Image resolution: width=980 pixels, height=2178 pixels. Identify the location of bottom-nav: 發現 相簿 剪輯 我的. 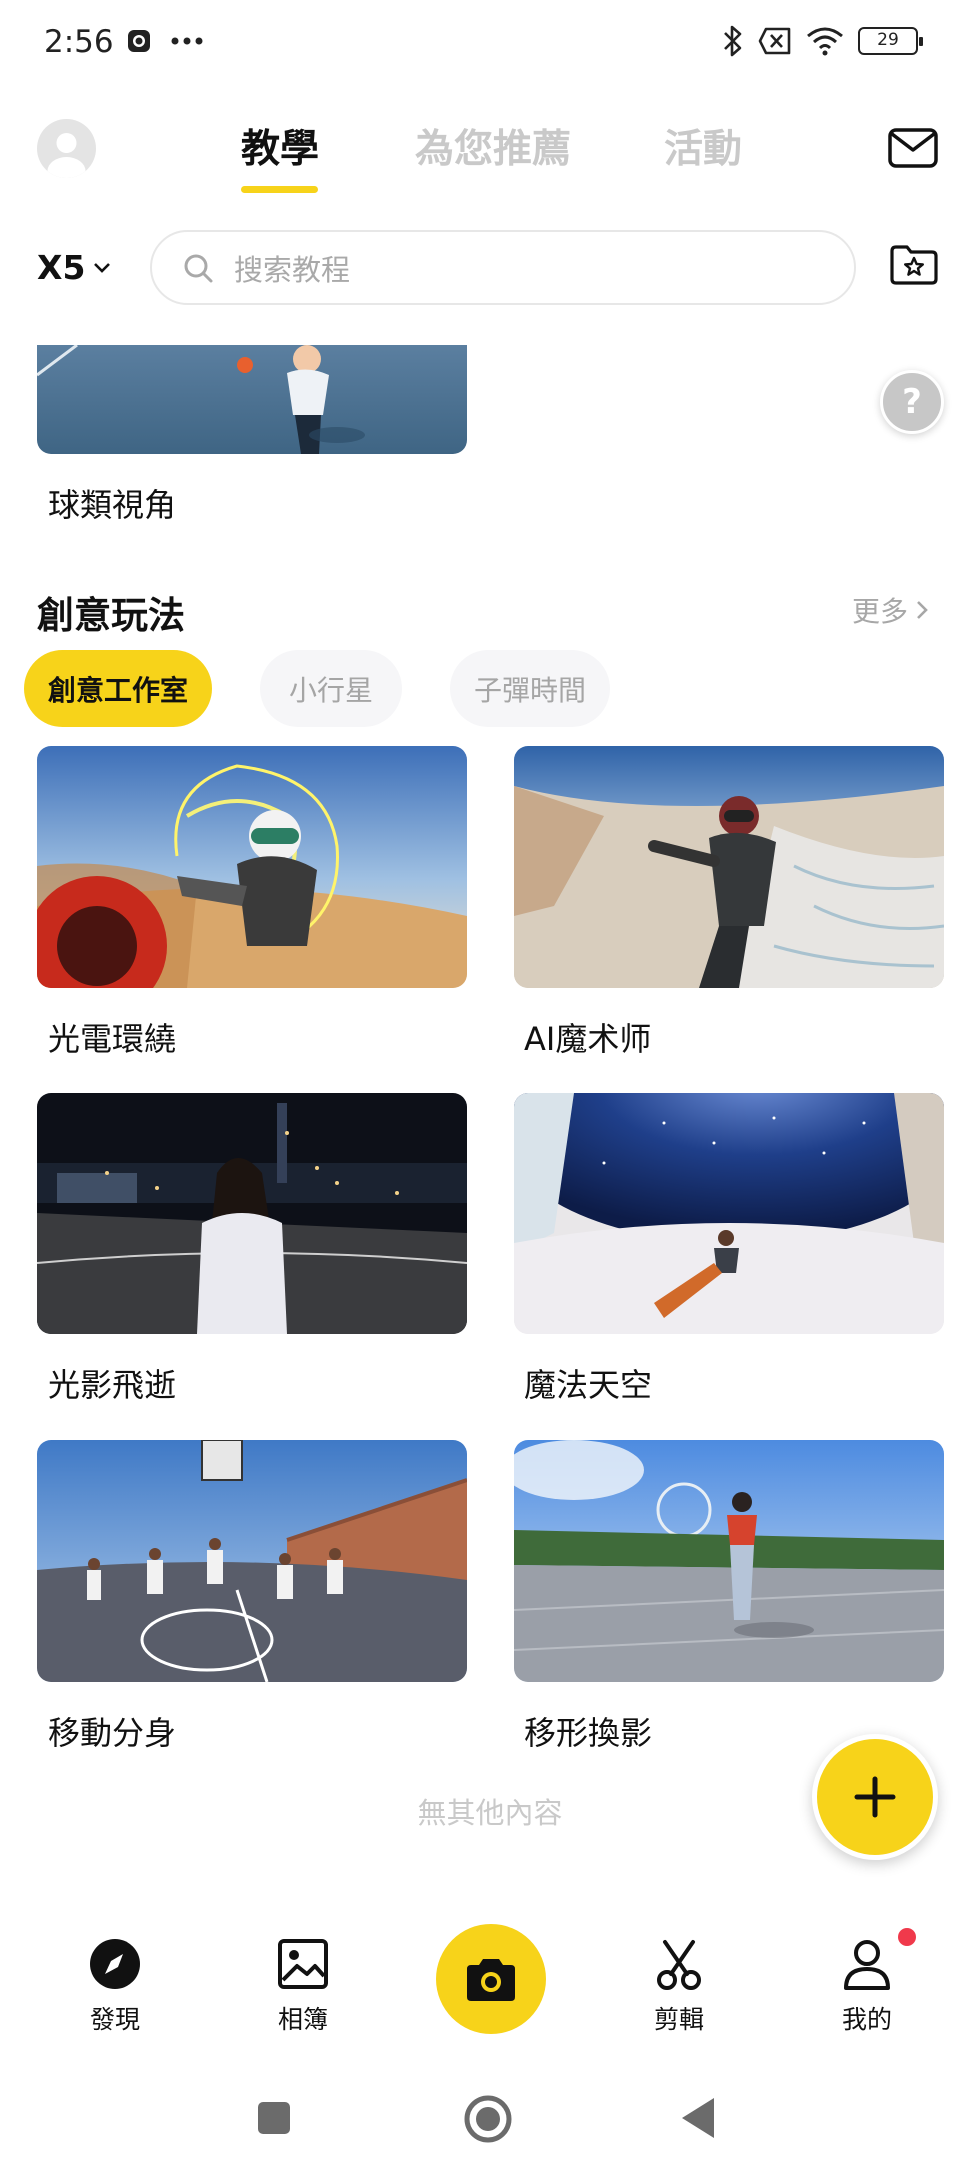
(490, 1975).